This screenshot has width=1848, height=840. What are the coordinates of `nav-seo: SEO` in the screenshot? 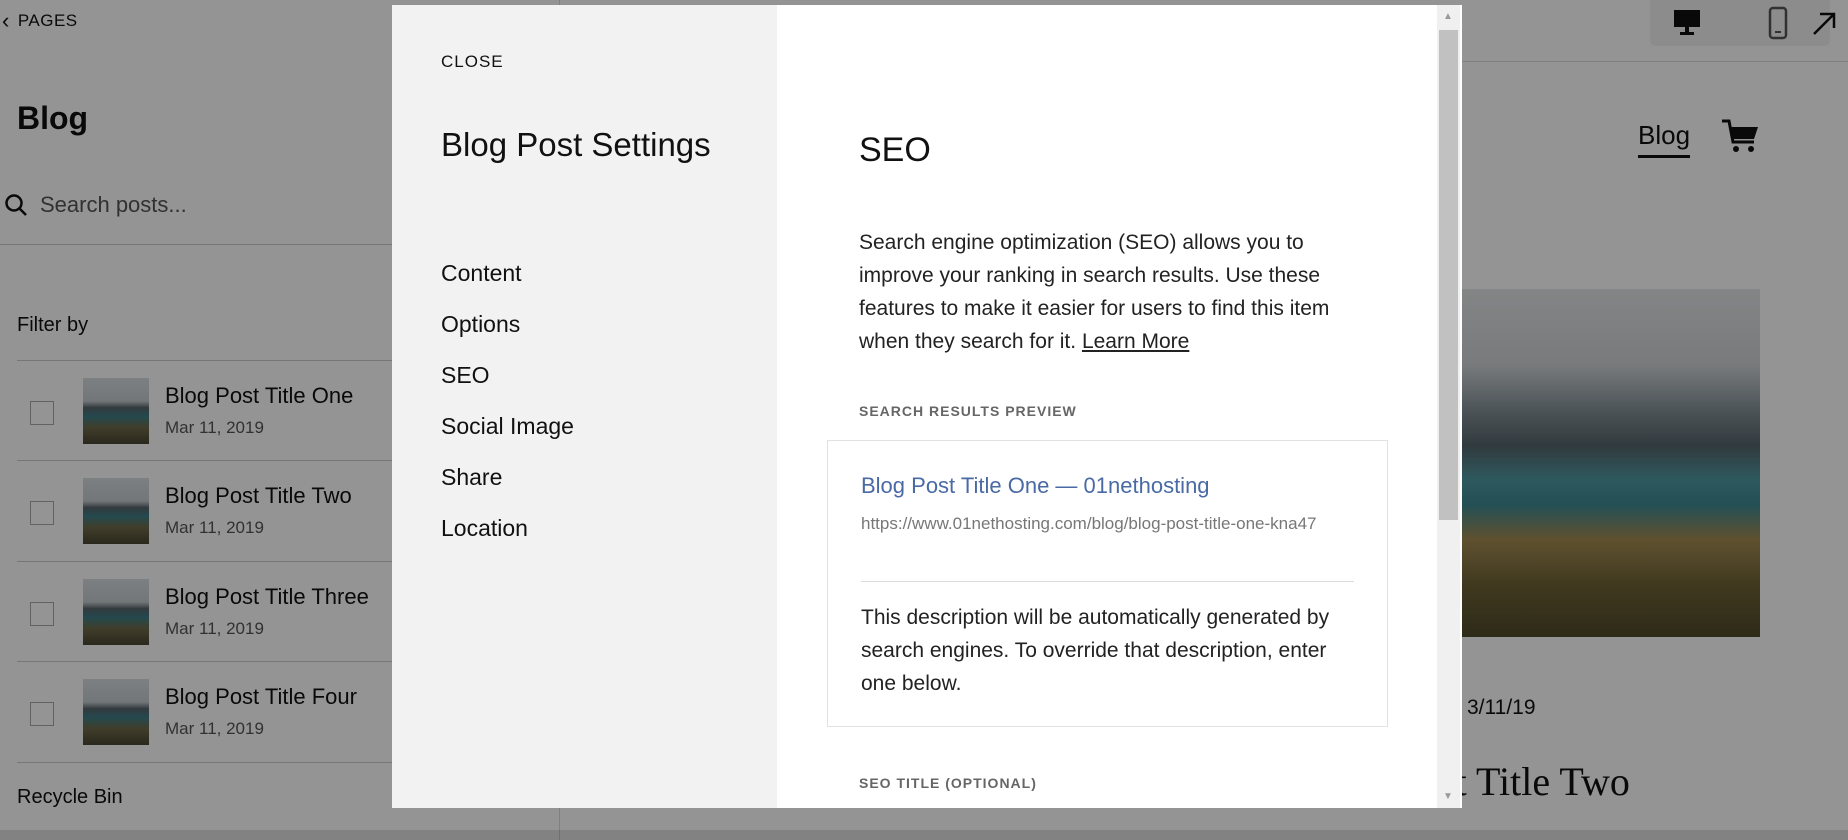 It's located at (465, 375).